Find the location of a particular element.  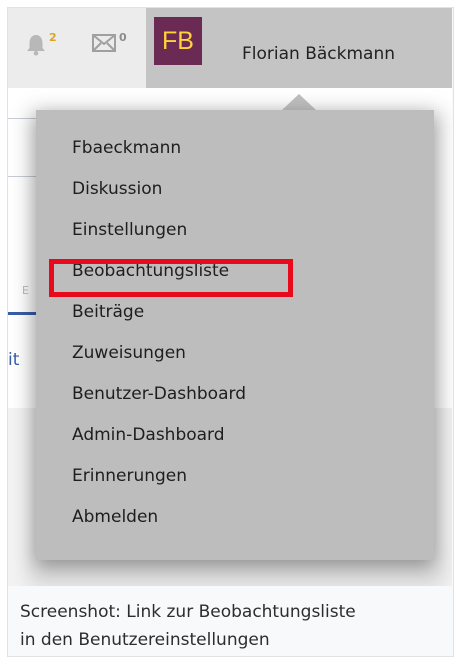

caption-line-2: in den Benutzereinstellungen is located at coordinates (145, 640).